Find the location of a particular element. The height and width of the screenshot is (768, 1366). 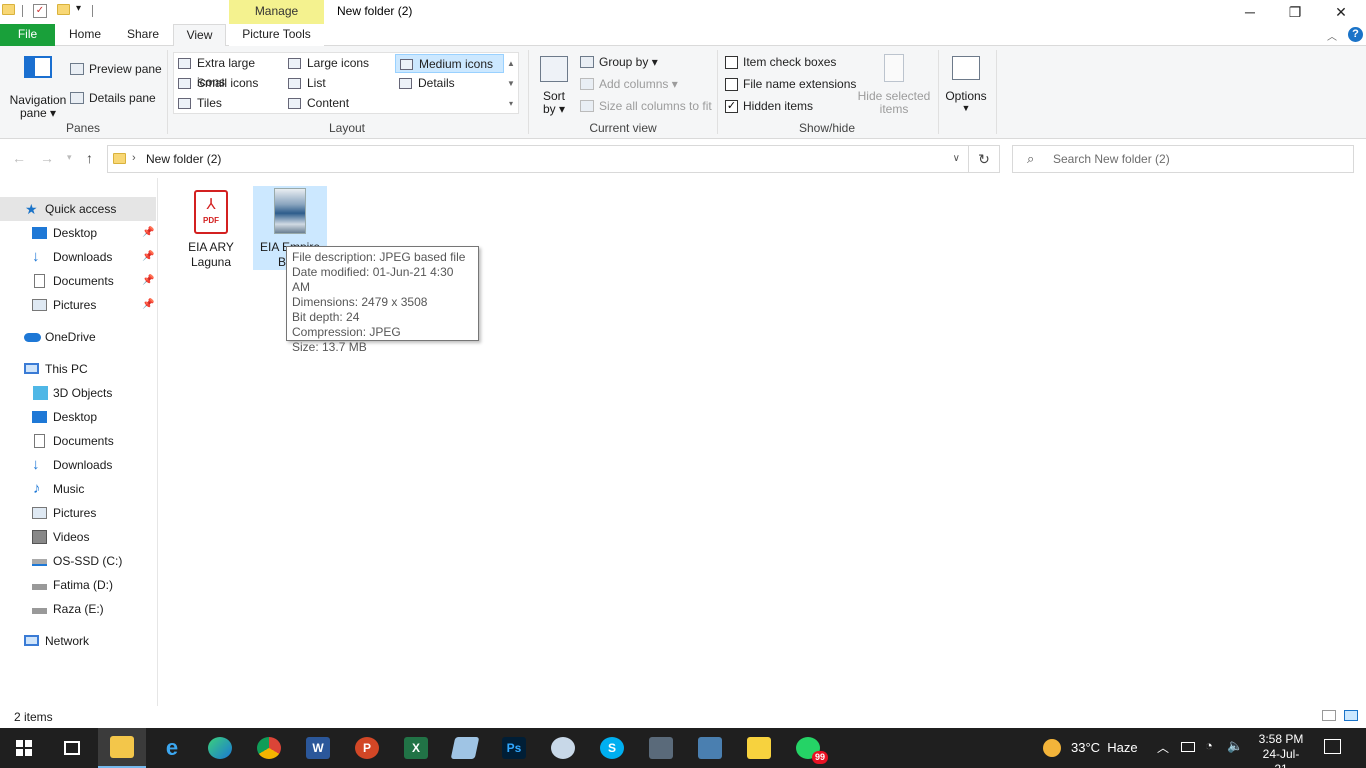

minimize-button: ─ is located at coordinates (1250, 12).